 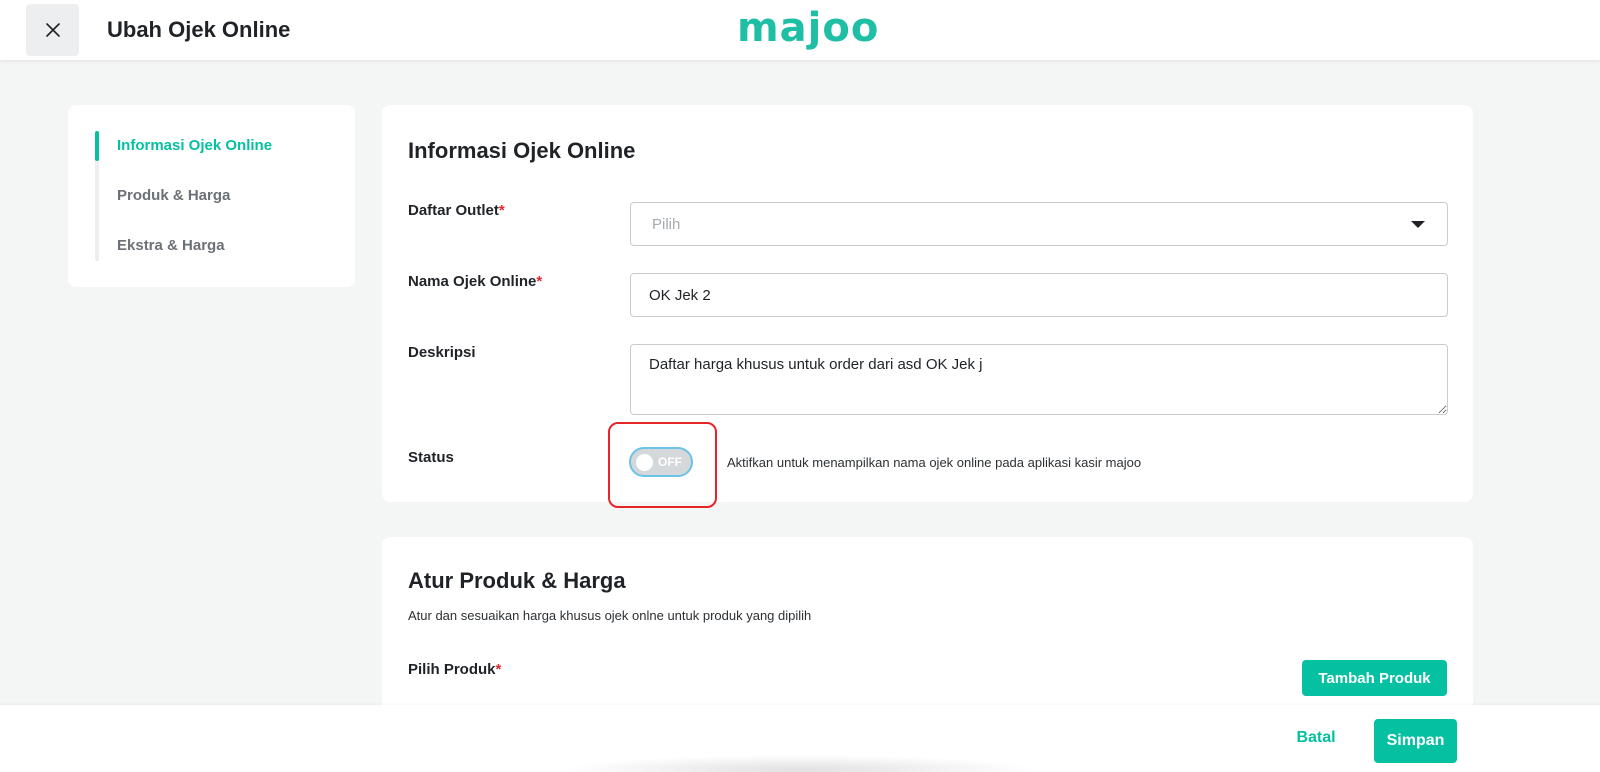 I want to click on name-label-text: Nama Ojek Online, so click(x=472, y=281).